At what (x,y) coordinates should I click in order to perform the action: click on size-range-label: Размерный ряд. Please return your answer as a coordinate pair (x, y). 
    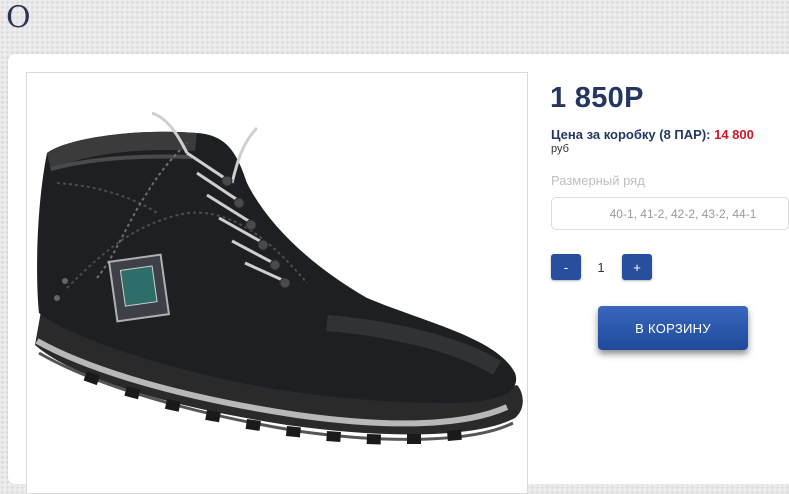
    Looking at the image, I should click on (598, 180).